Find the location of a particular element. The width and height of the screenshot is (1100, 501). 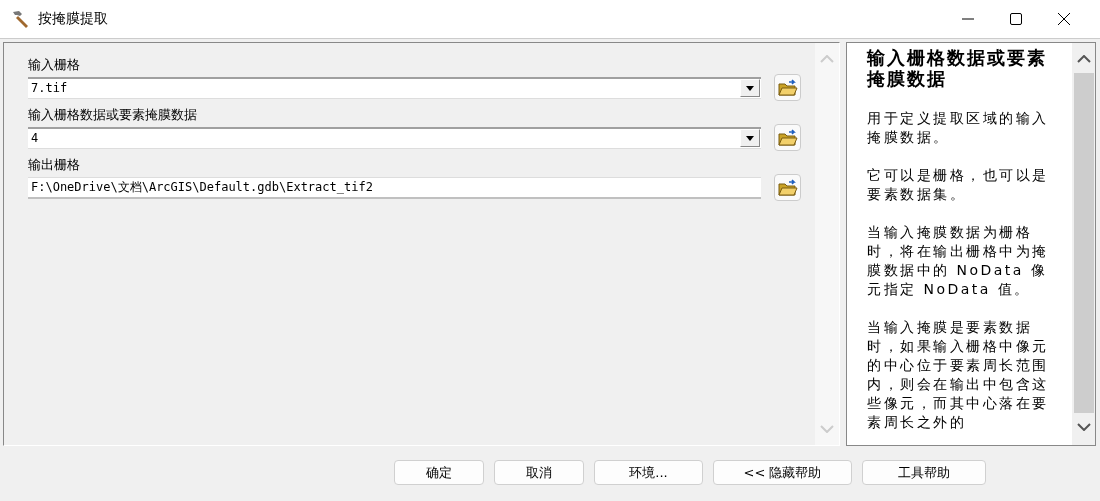

close-icon is located at coordinates (1064, 19).